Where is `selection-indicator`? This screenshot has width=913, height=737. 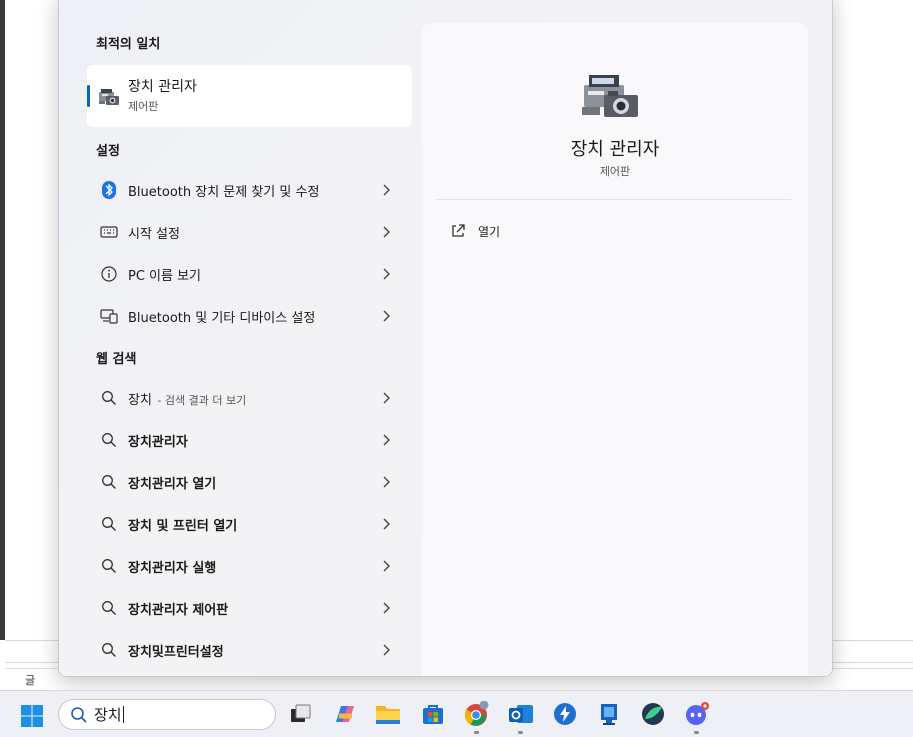
selection-indicator is located at coordinates (88, 96).